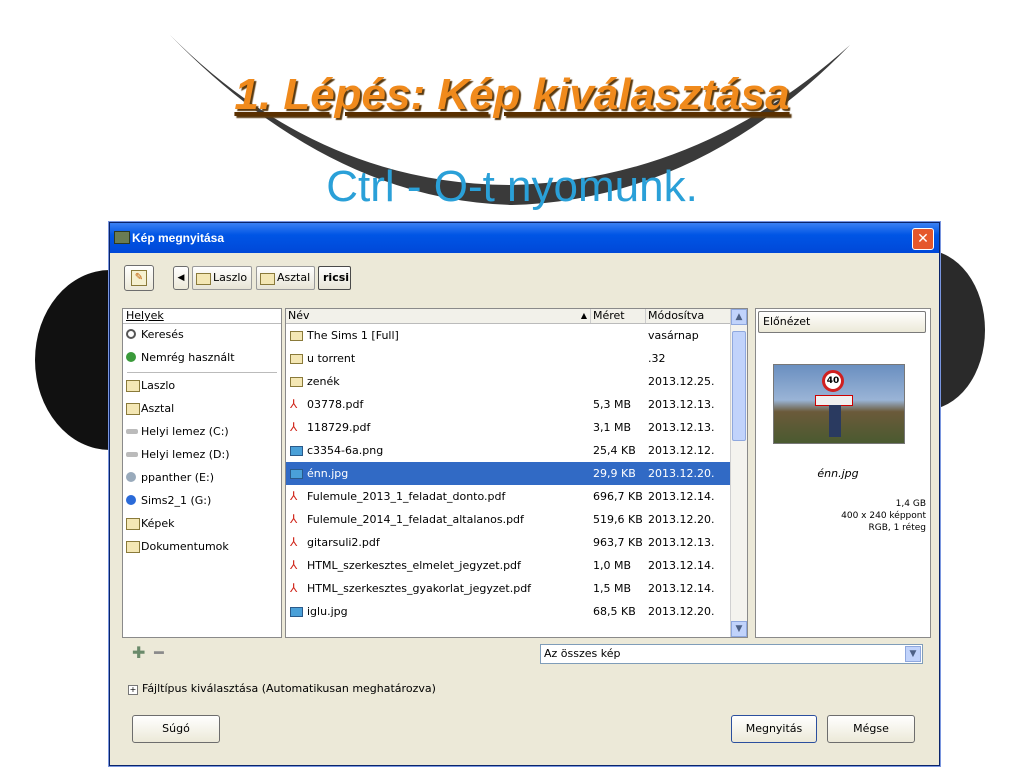 The image size is (1024, 768). I want to click on file-size: 1,5 MB, so click(612, 588).